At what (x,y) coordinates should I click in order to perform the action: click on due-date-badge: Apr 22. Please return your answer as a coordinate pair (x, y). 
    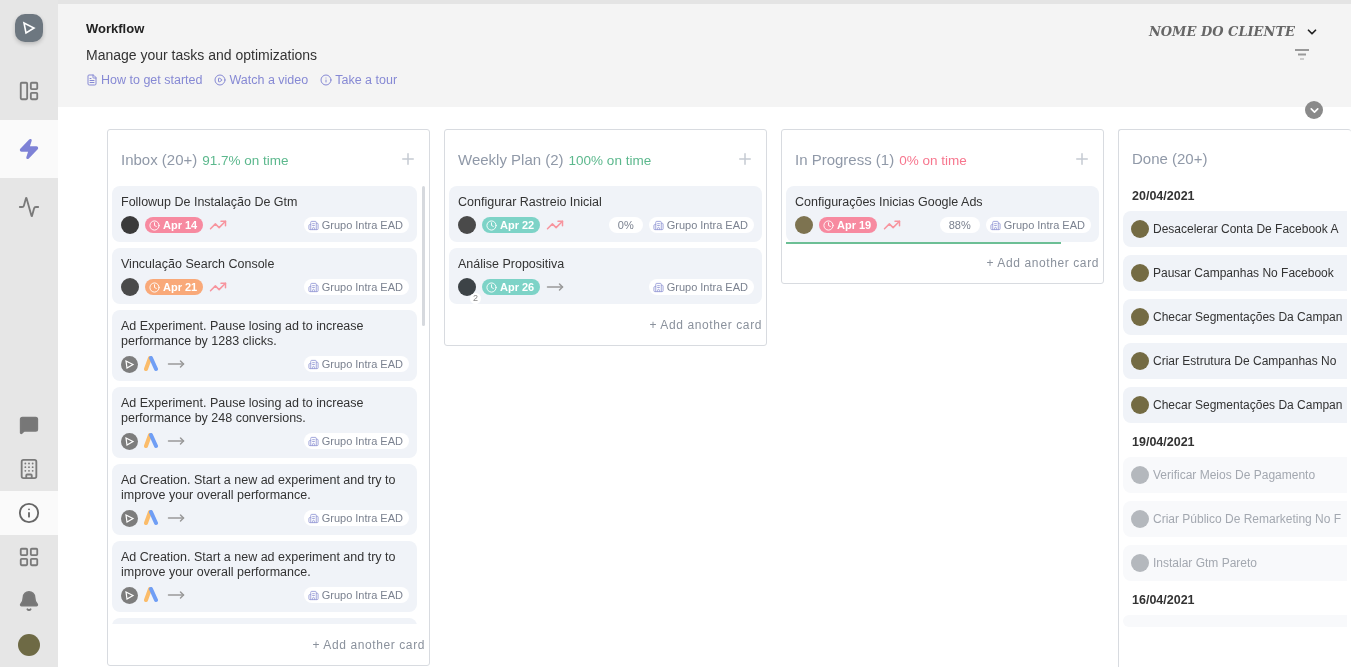
    Looking at the image, I should click on (511, 225).